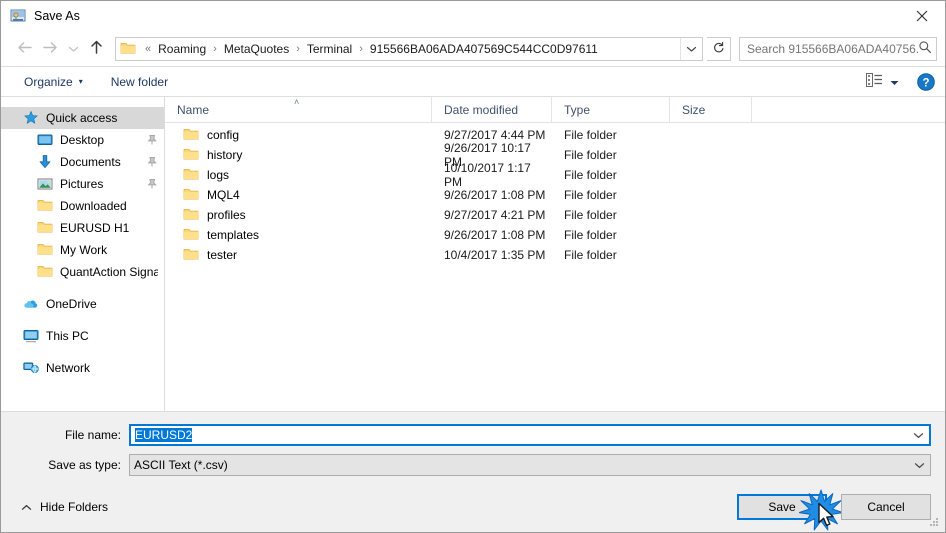  What do you see at coordinates (80, 81) in the screenshot?
I see `chevron-down-icon: ▾` at bounding box center [80, 81].